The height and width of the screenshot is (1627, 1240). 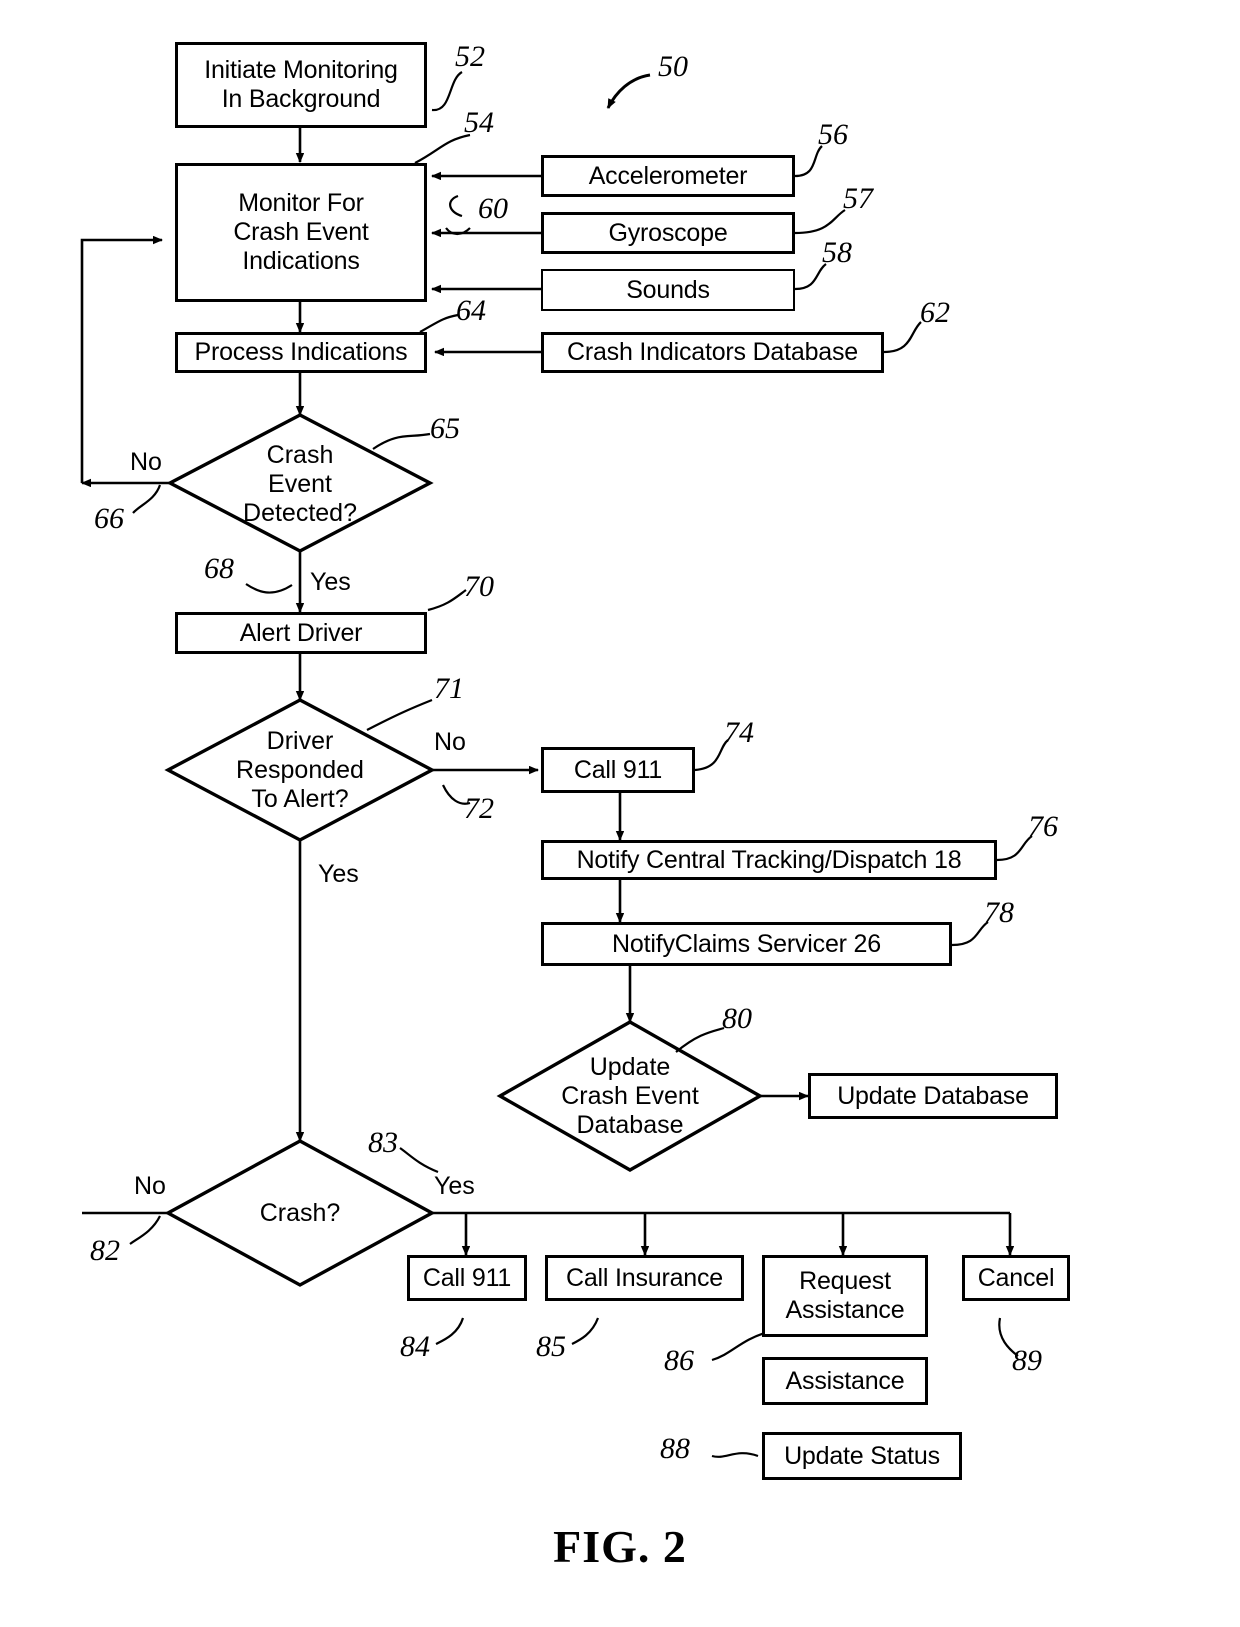 I want to click on node-monitor-crash-event-label: Monitor For Crash Event Indications, so click(x=301, y=232).